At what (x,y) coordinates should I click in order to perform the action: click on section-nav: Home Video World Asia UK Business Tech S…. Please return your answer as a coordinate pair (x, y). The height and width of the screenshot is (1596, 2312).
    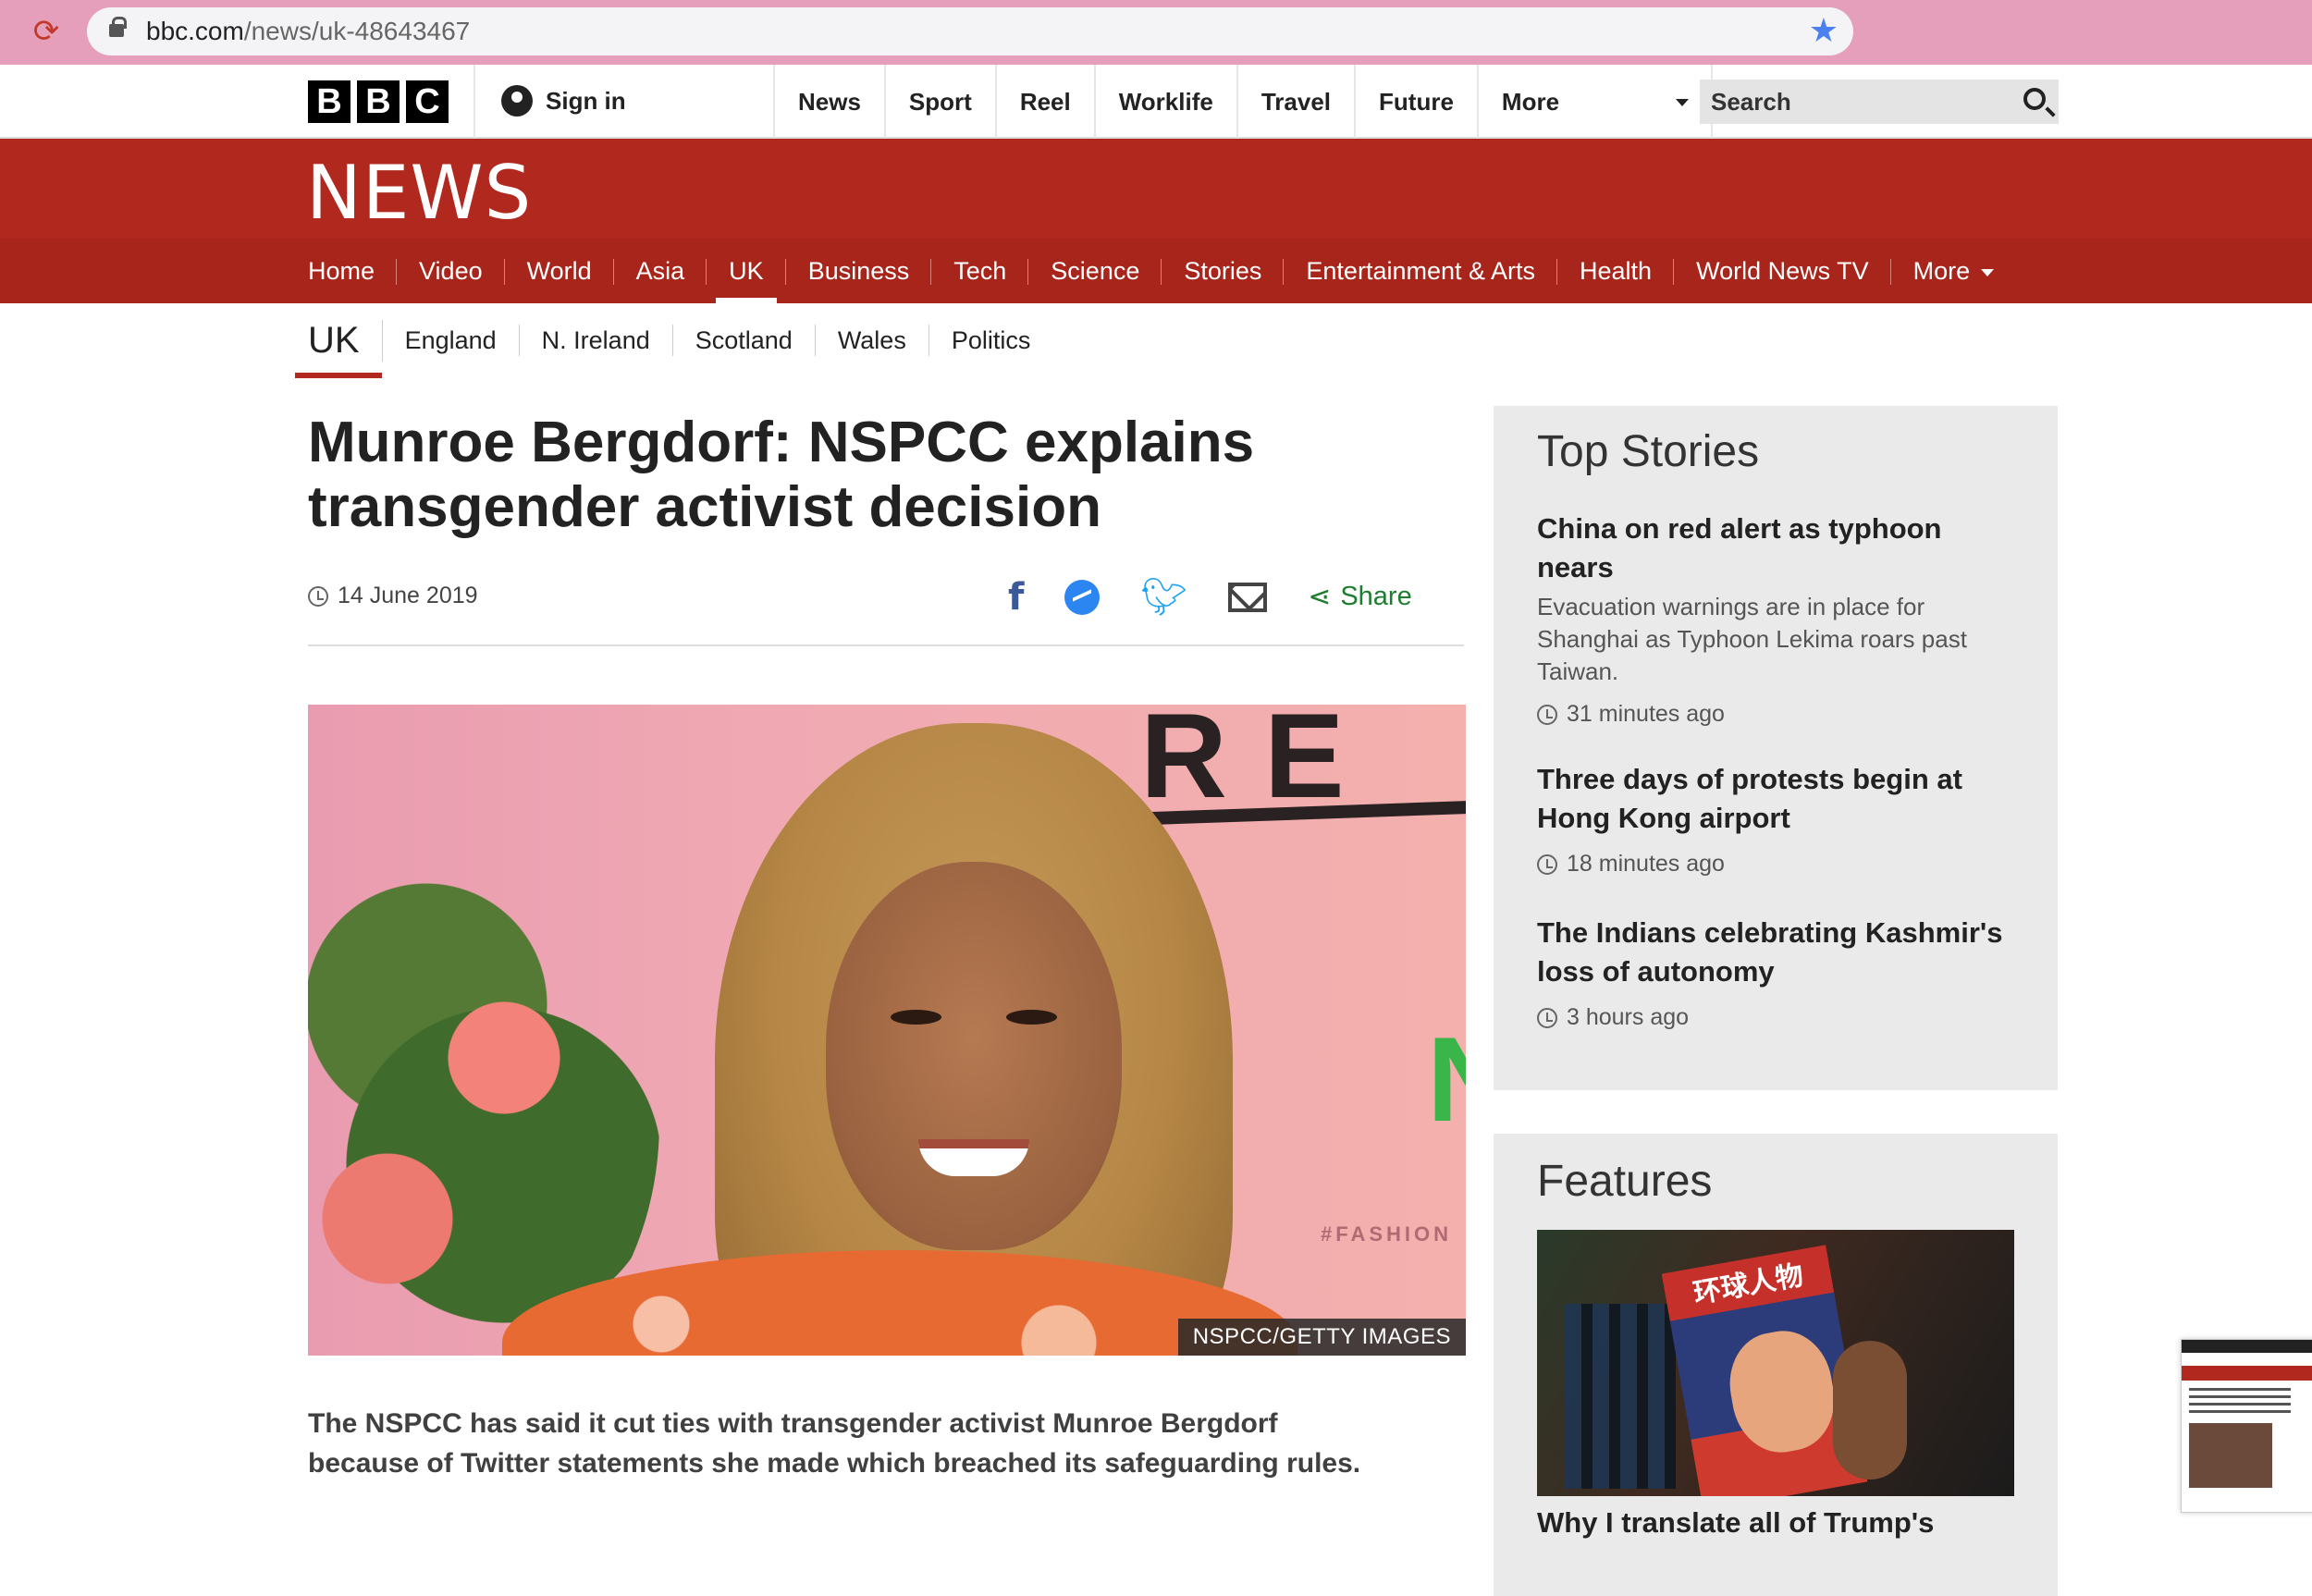
    Looking at the image, I should click on (1156, 271).